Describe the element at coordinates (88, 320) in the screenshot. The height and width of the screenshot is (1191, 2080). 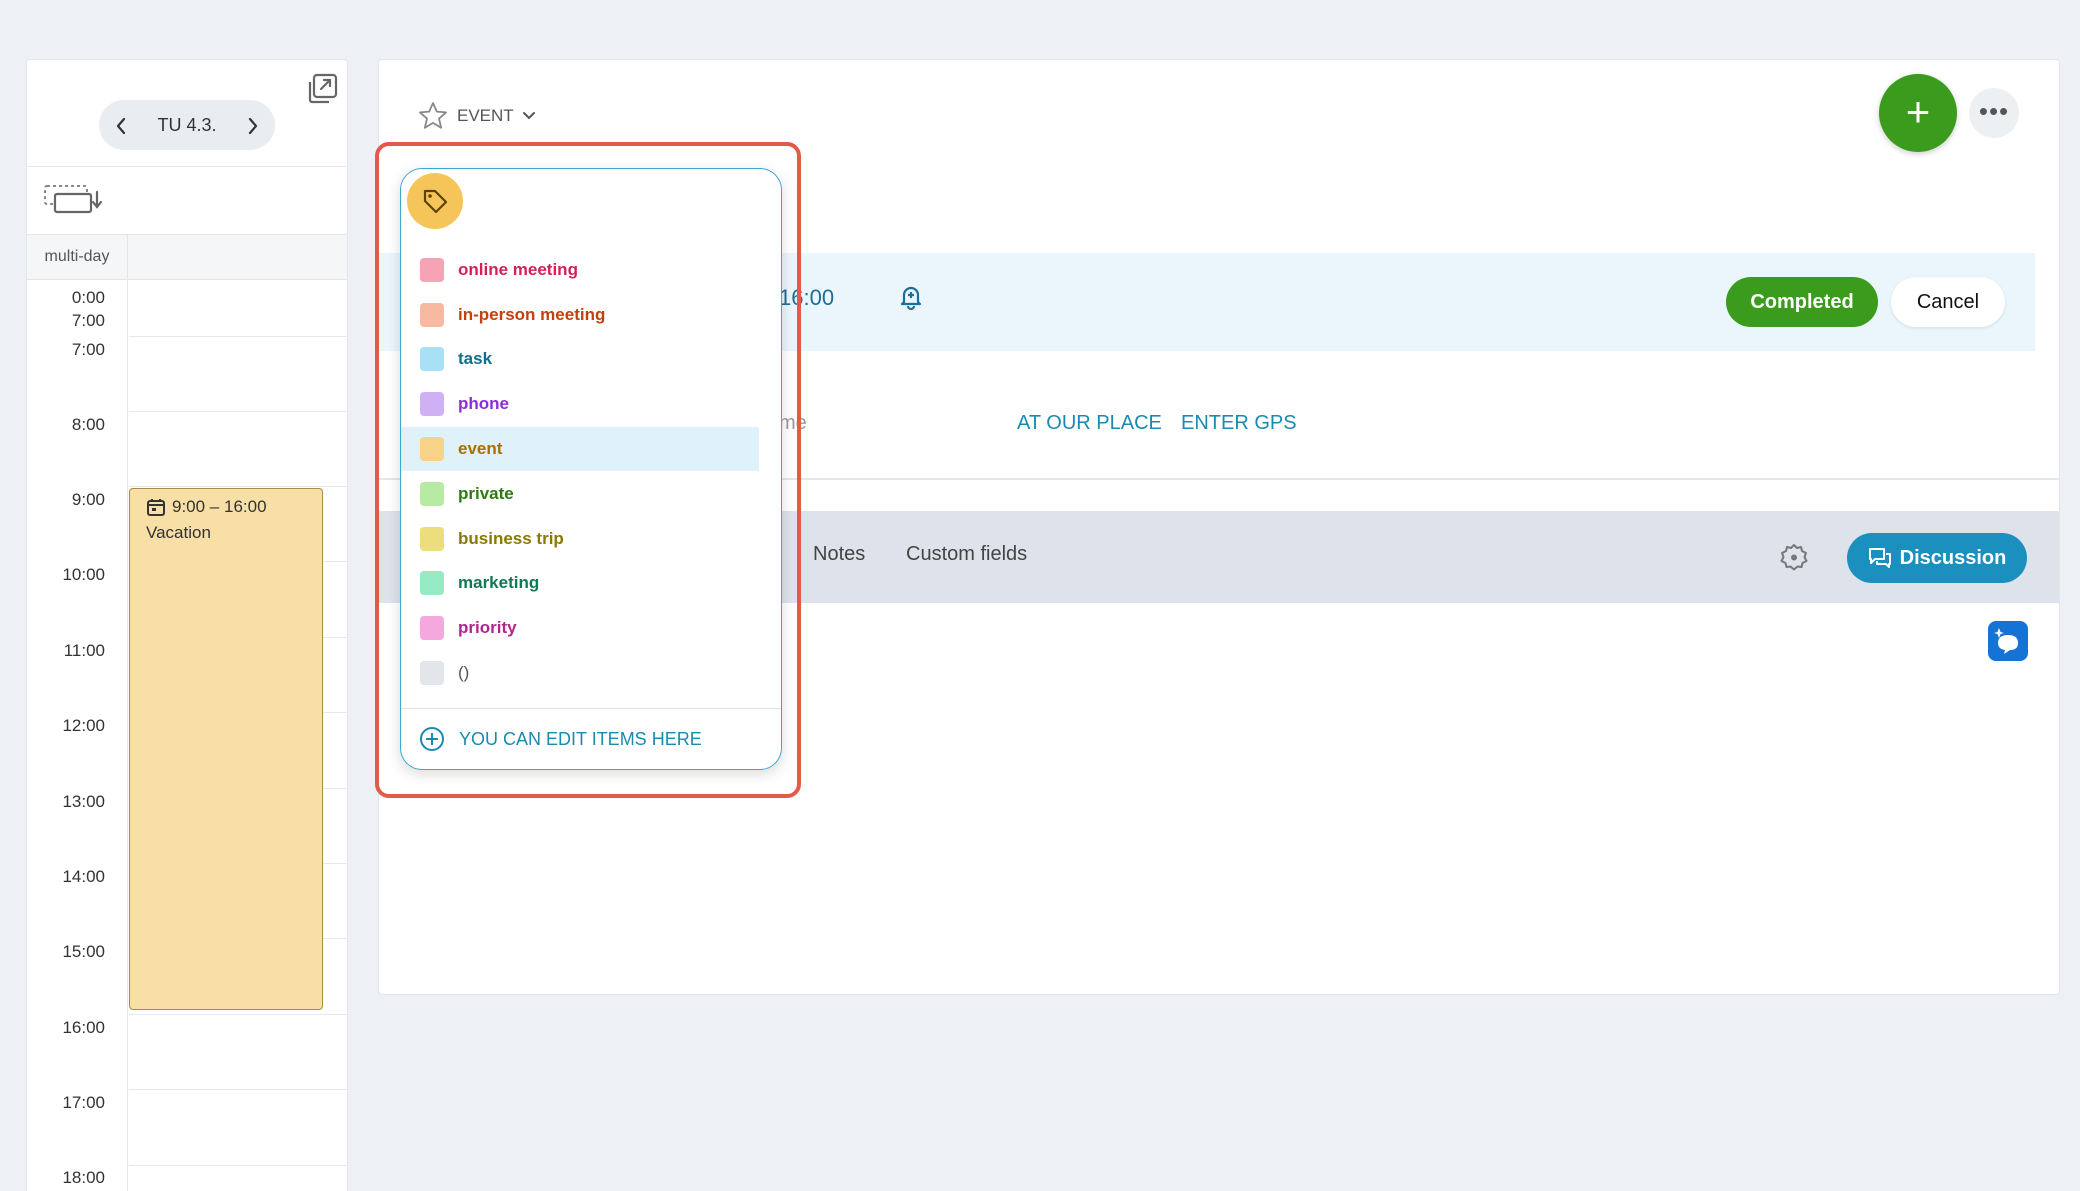
I see `allday-end-label: 7:00` at that location.